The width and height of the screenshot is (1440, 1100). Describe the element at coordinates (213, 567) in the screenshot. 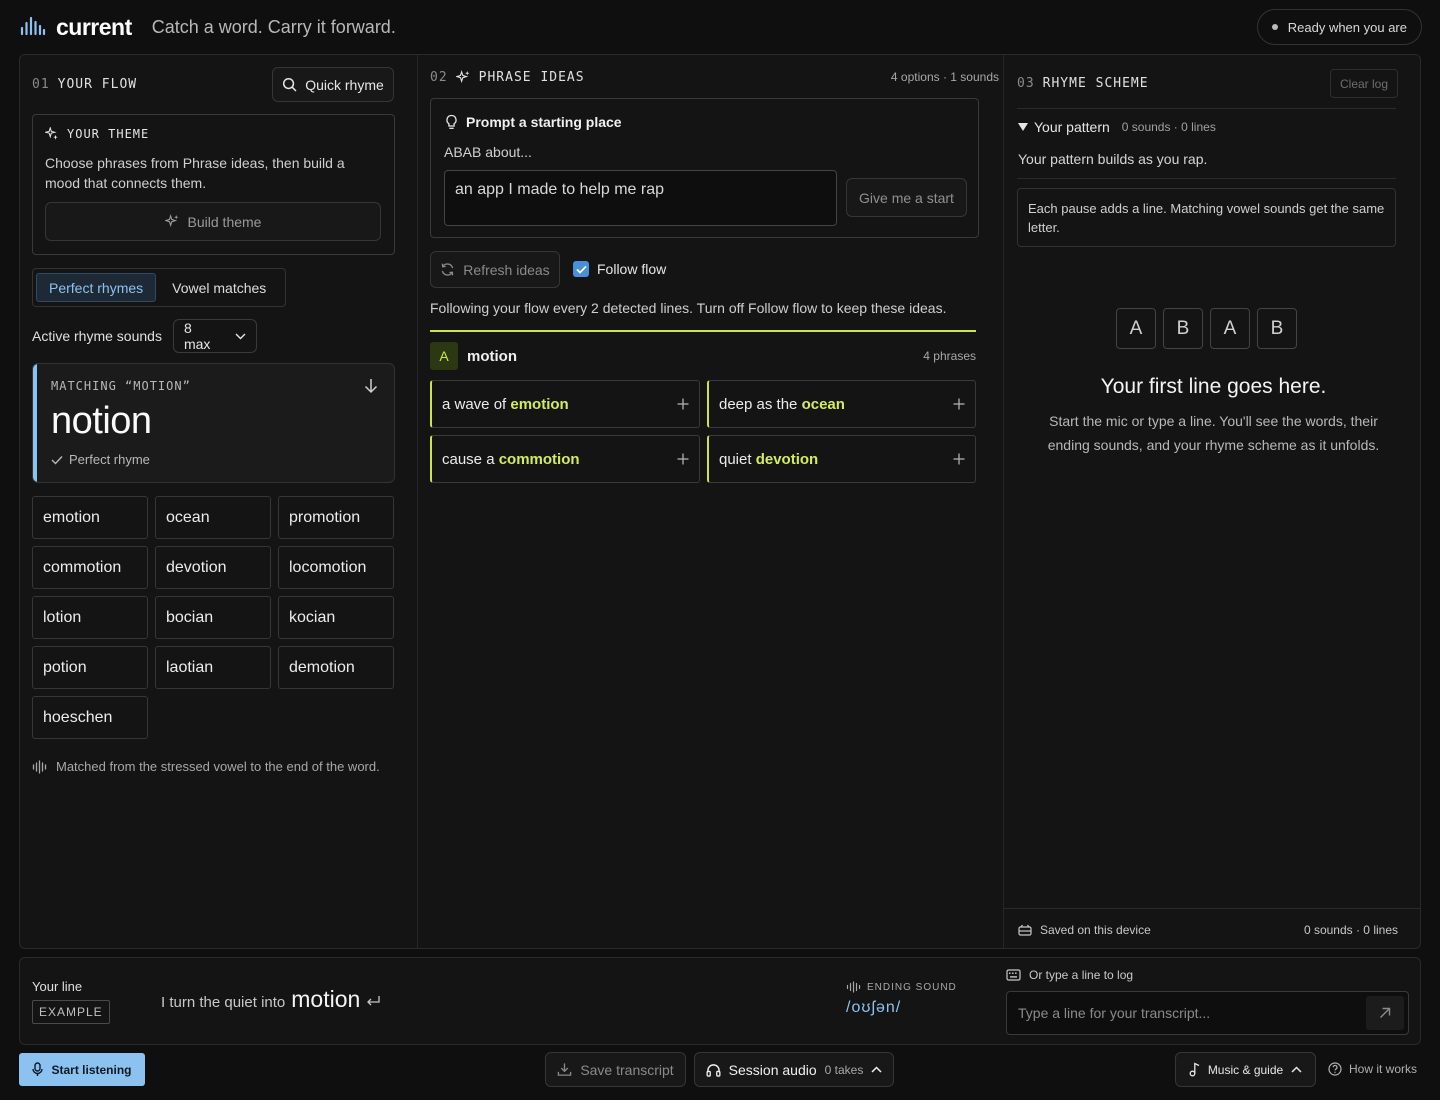

I see `rhyme-word-chip: devotion` at that location.